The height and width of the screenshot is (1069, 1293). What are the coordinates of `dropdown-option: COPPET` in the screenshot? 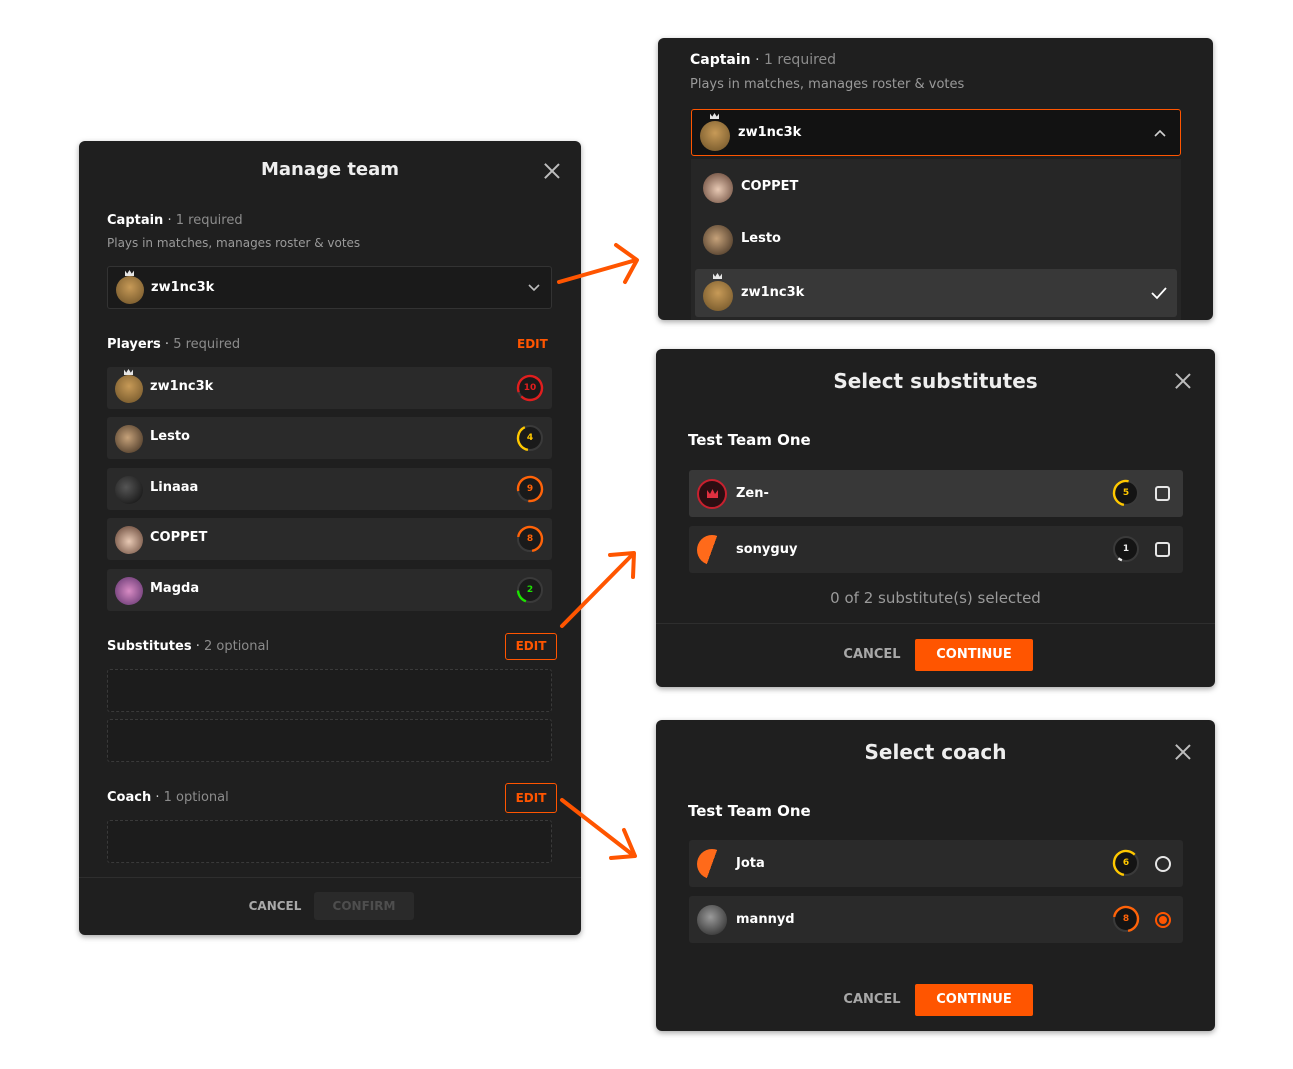 It's located at (936, 187).